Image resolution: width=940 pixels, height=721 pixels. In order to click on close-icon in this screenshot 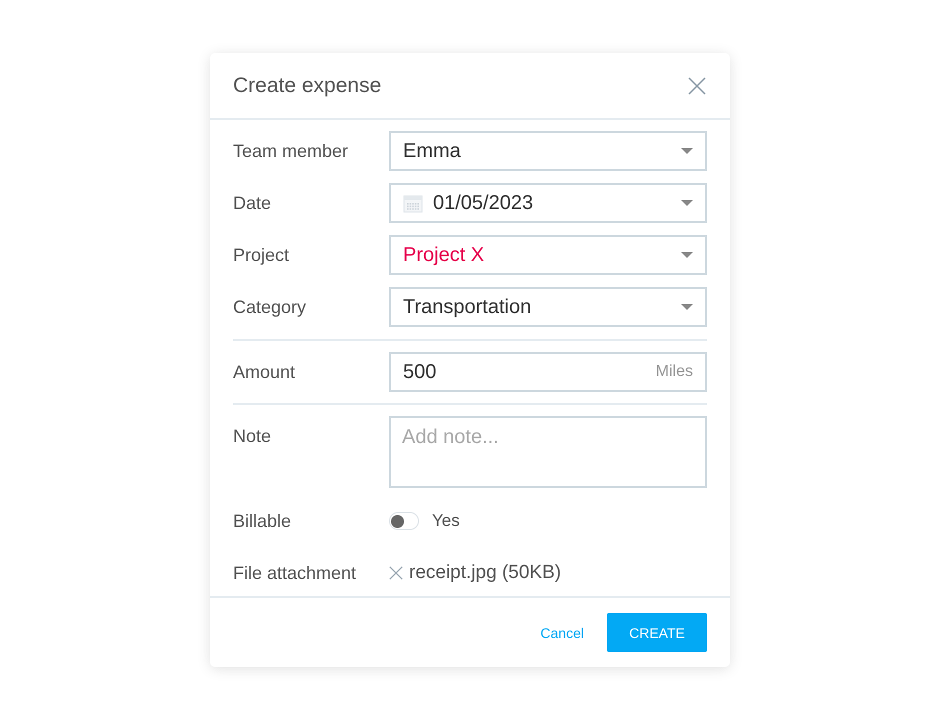, I will do `click(697, 85)`.